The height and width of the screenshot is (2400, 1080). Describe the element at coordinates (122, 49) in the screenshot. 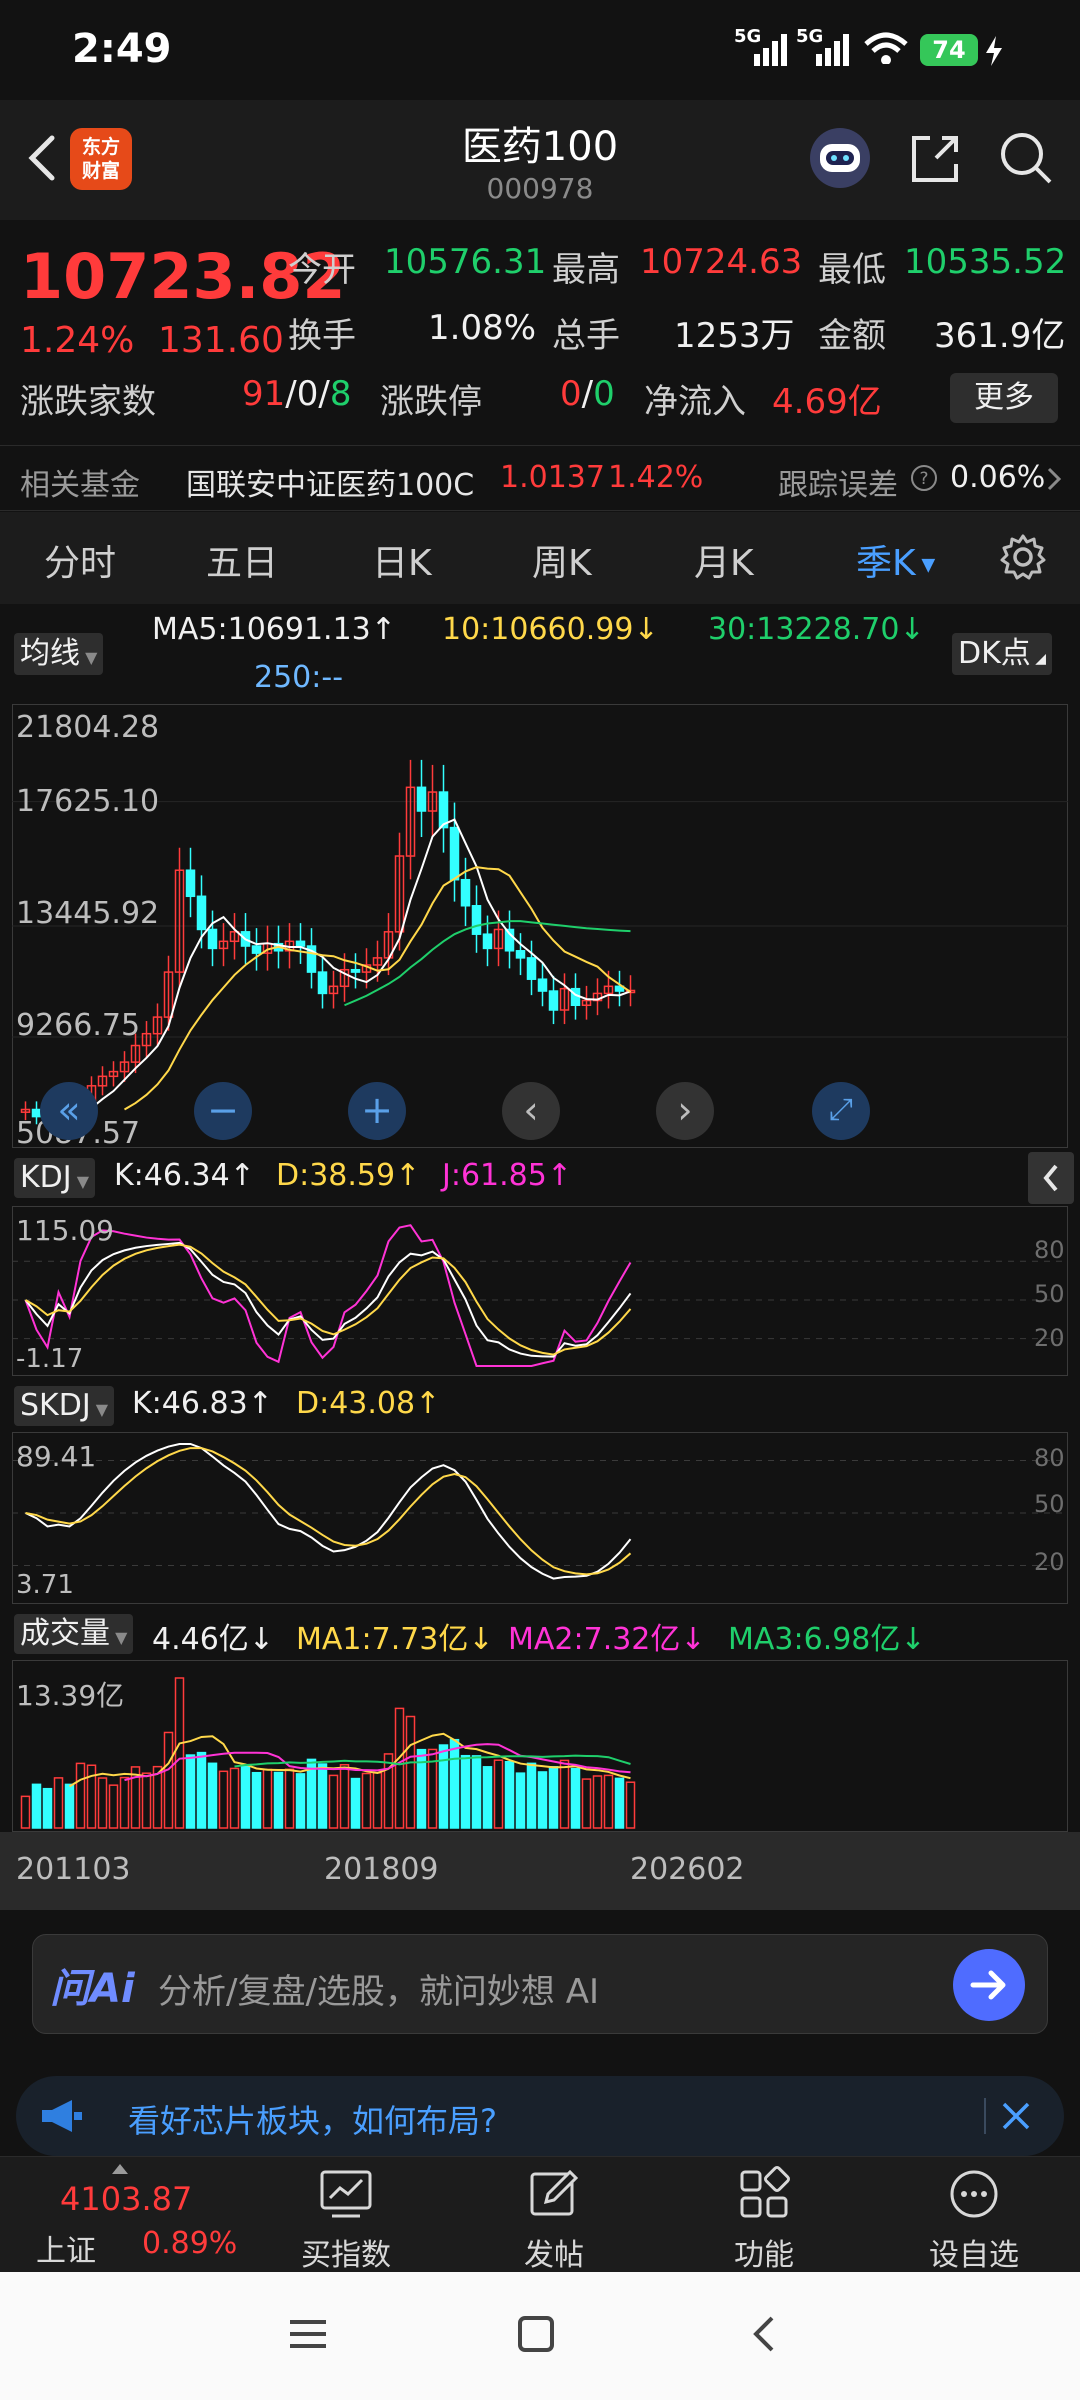

I see `status-clock: 2:49` at that location.